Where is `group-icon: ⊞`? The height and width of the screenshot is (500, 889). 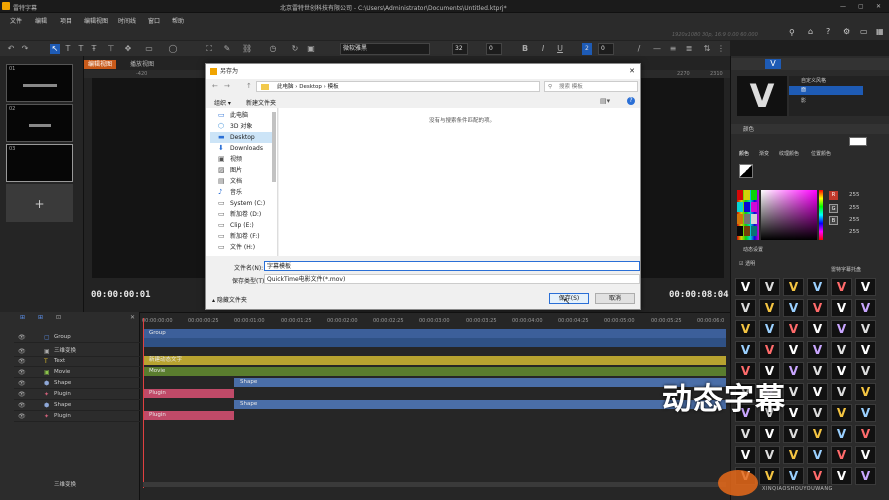 group-icon: ⊞ is located at coordinates (40, 317).